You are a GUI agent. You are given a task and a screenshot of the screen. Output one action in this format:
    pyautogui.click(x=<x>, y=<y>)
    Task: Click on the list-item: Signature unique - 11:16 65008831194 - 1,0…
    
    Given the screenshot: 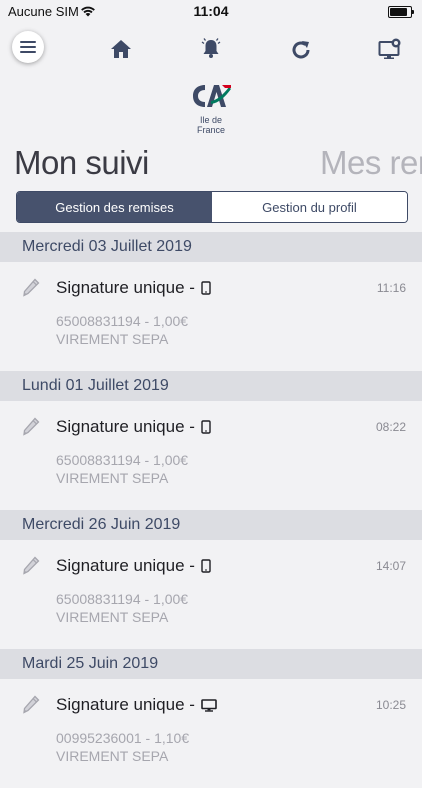 What is the action you would take?
    pyautogui.click(x=211, y=316)
    